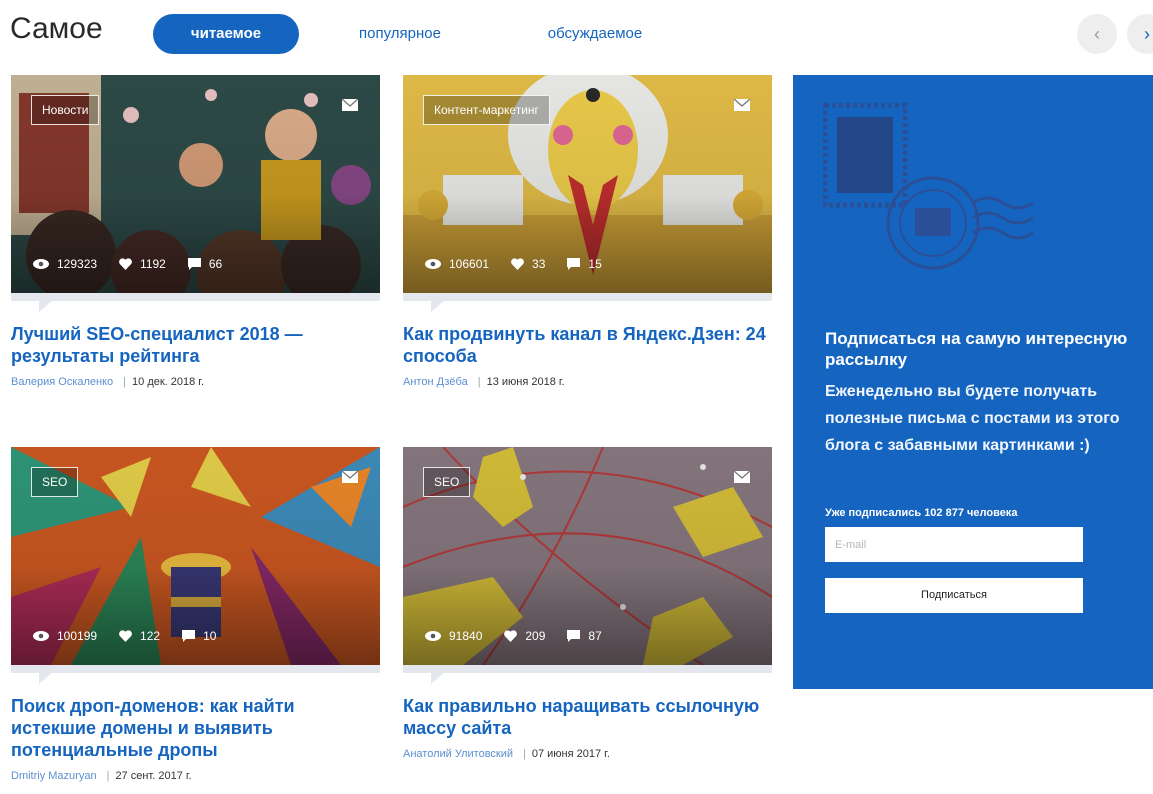 This screenshot has width=1153, height=794. I want to click on comments-count: 66, so click(215, 264).